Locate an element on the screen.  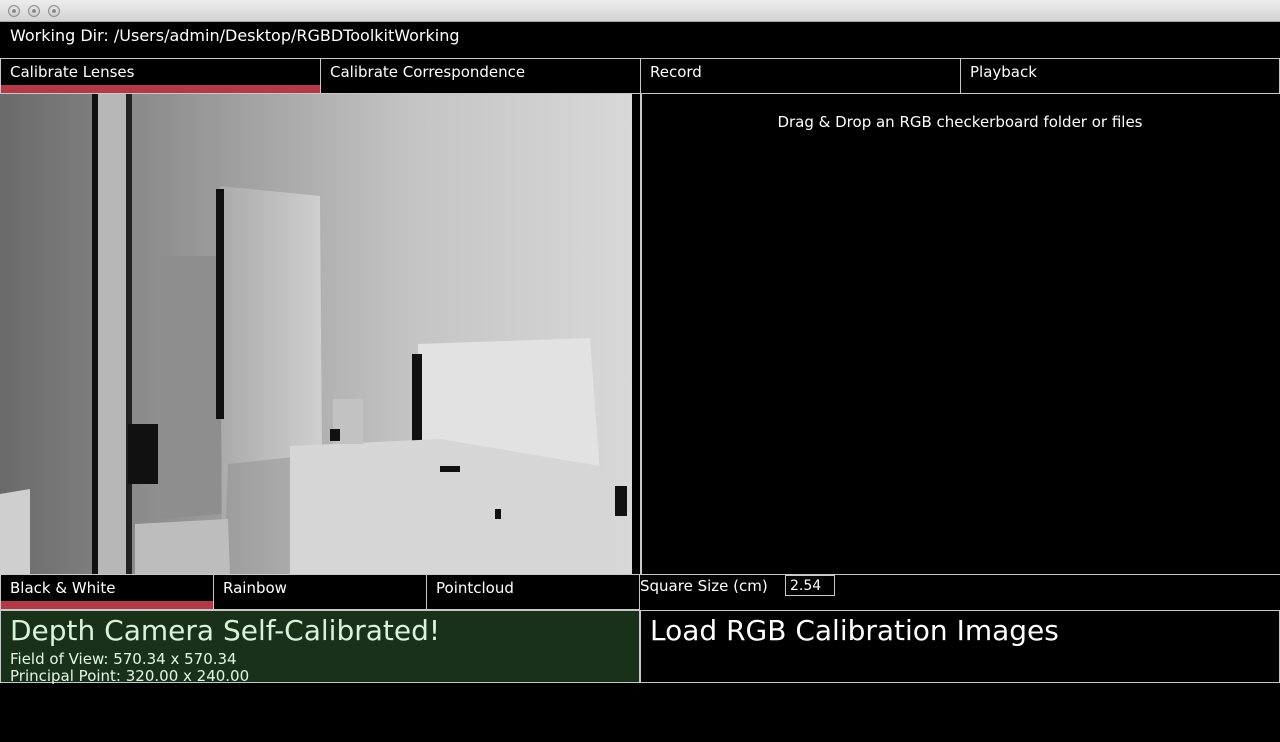
principal-point-text: Principal Point: 320.00 x 240.00 is located at coordinates (130, 676).